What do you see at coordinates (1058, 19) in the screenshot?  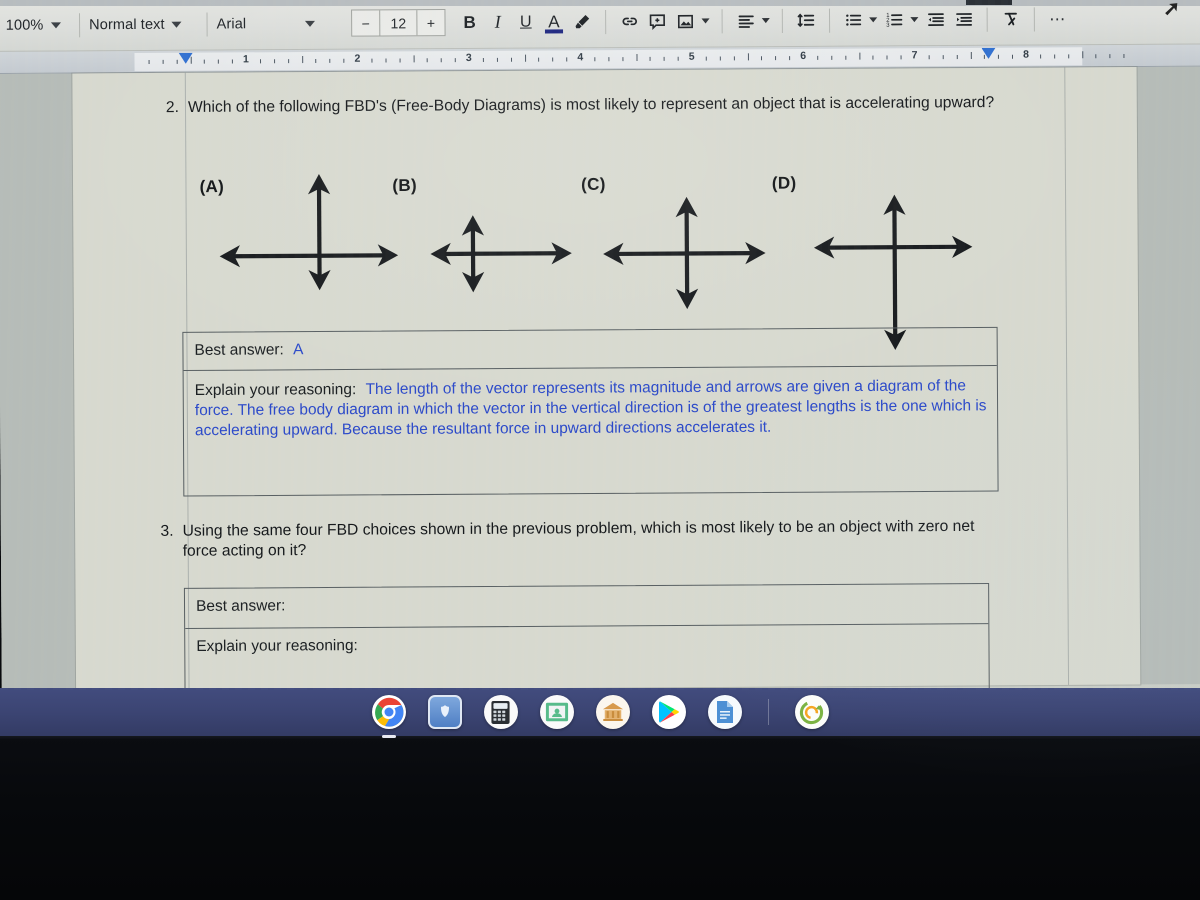 I see `more-options-button: ⋯` at bounding box center [1058, 19].